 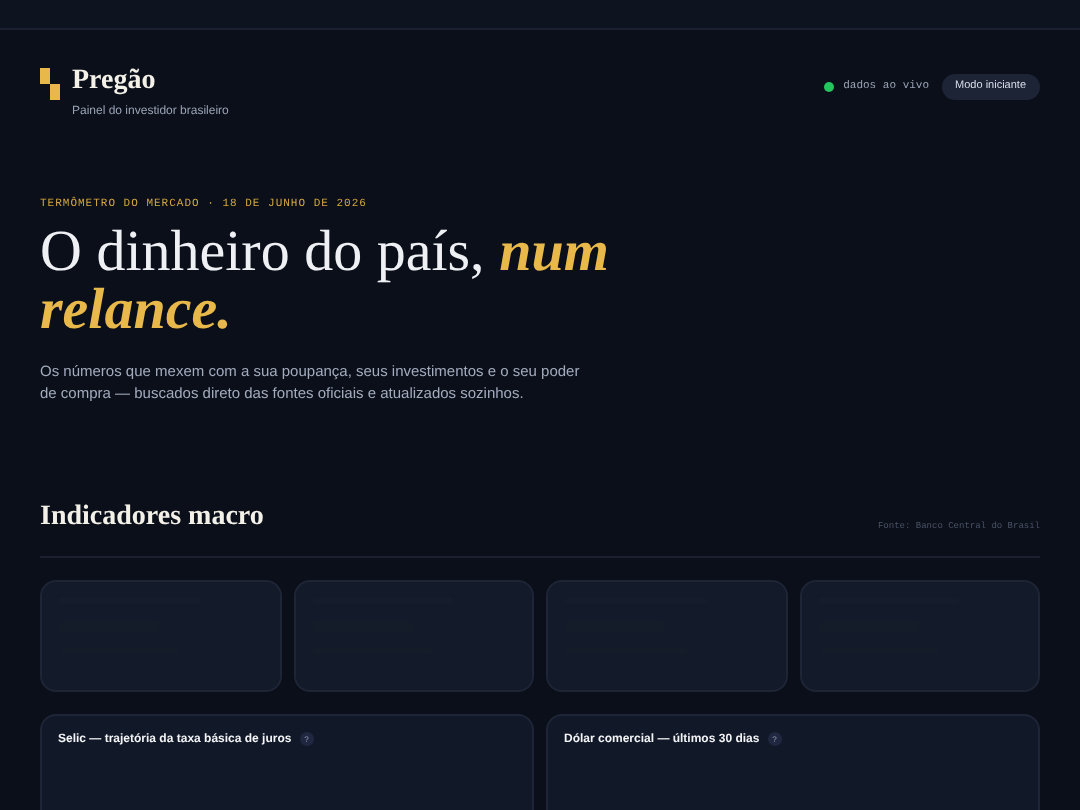 I want to click on brand-name: Pregão, so click(x=115, y=82).